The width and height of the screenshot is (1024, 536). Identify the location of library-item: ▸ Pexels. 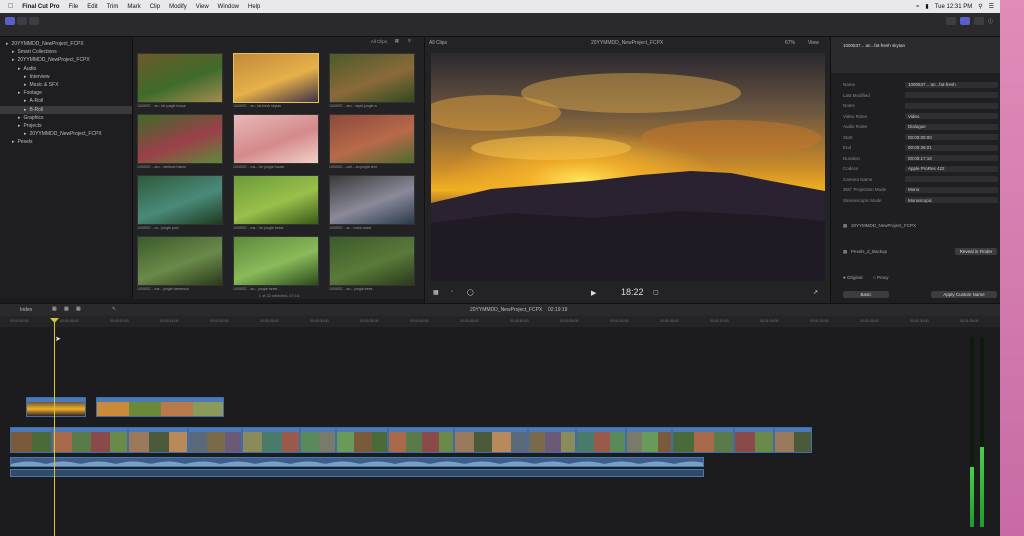
(16, 142).